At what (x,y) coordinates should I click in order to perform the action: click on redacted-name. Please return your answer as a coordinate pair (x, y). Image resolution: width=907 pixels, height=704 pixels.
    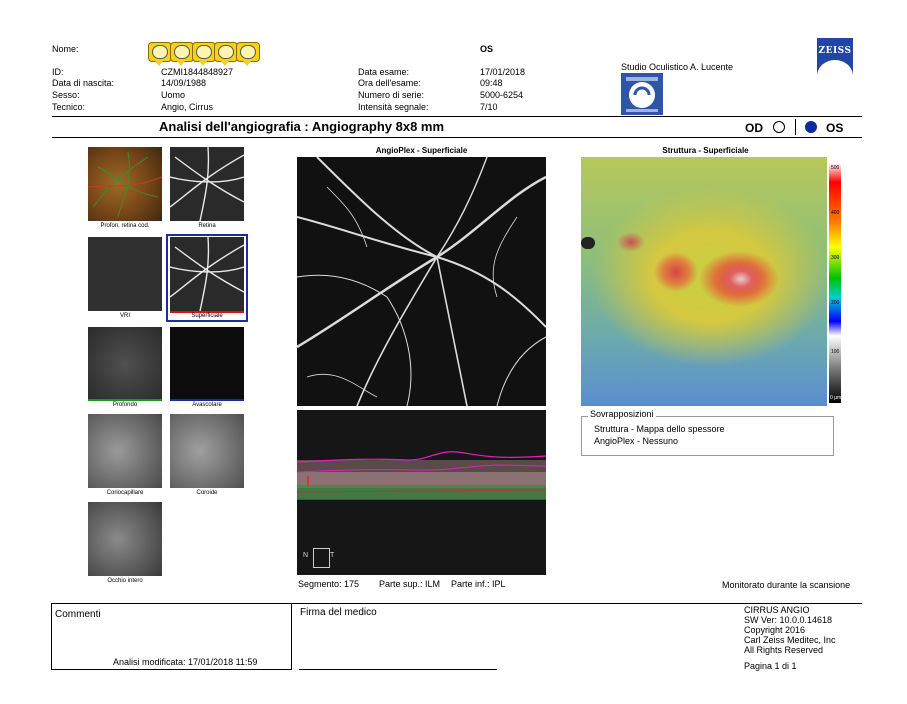
    Looking at the image, I should click on (208, 55).